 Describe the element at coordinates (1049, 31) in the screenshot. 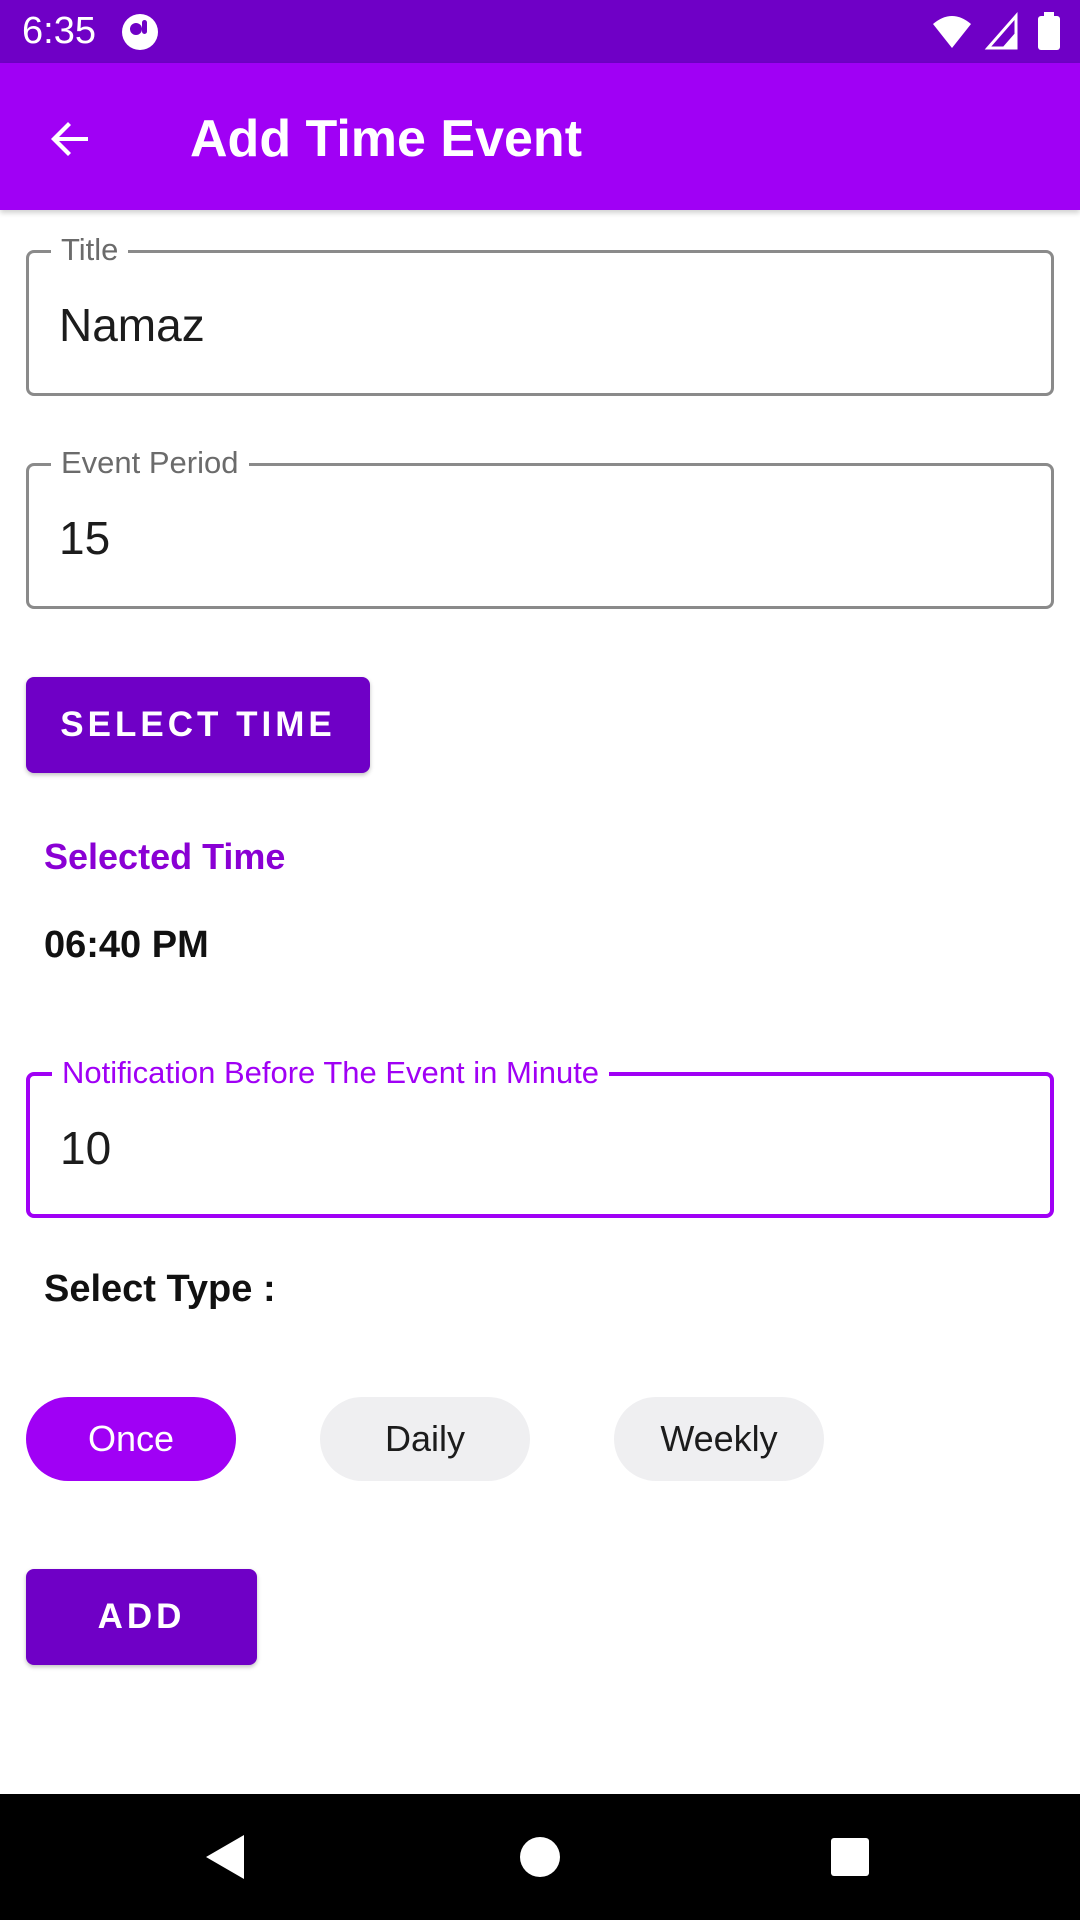

I see `battery-icon` at that location.